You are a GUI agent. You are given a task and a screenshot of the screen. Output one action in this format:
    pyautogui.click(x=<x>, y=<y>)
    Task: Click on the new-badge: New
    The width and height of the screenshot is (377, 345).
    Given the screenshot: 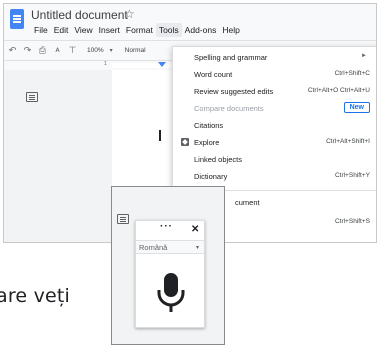 What is the action you would take?
    pyautogui.click(x=356, y=107)
    